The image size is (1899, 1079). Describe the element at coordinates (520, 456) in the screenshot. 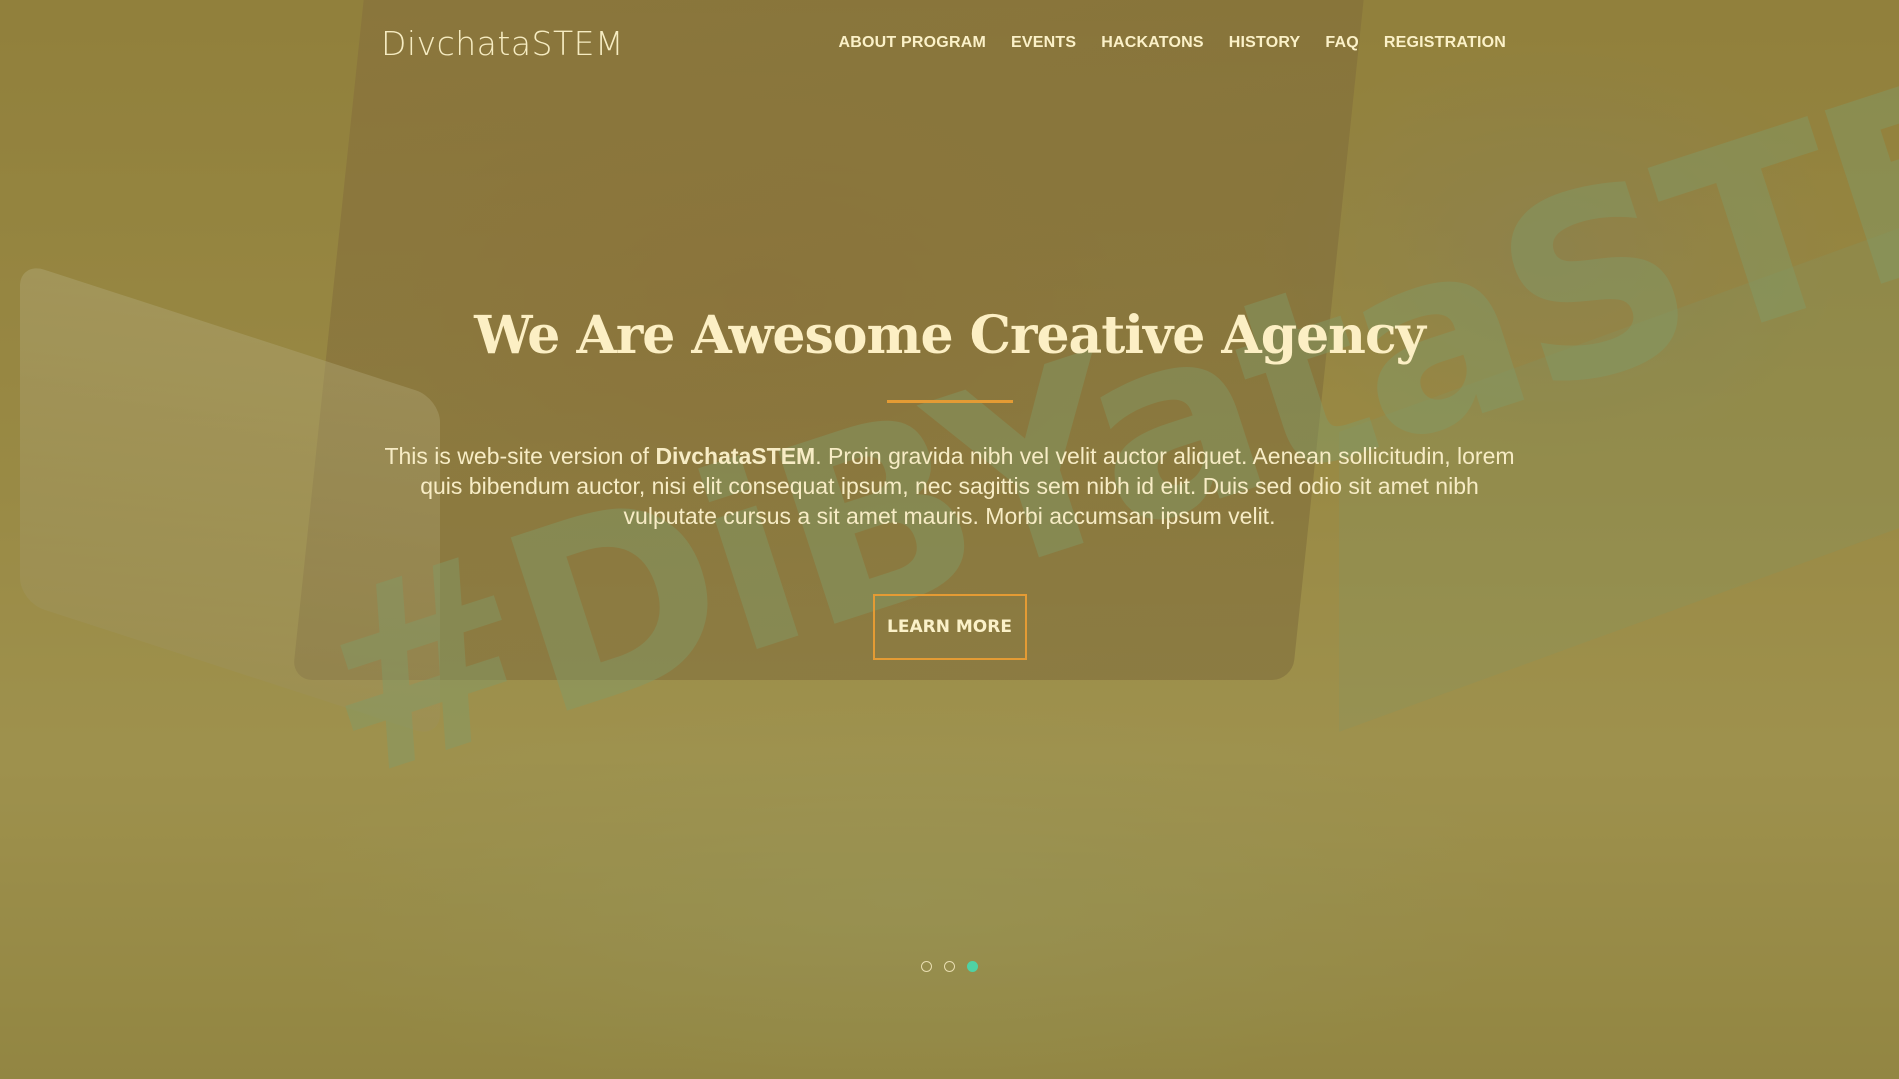

I see `description-prefix: This is web-site version of` at that location.